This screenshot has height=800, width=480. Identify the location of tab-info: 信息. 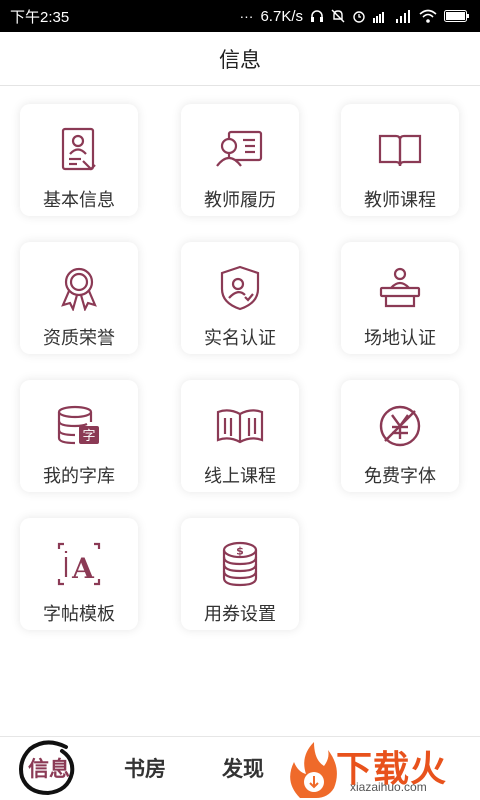
(49, 768).